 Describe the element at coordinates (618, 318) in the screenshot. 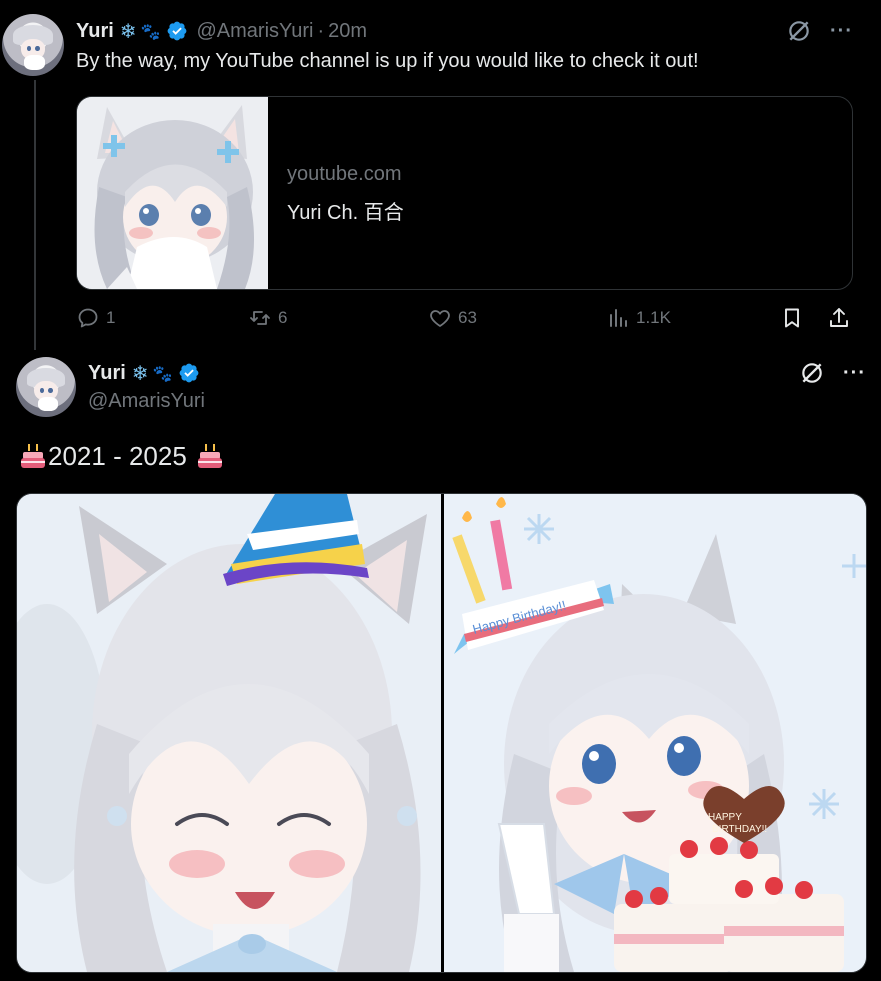

I see `analytics-icon` at that location.